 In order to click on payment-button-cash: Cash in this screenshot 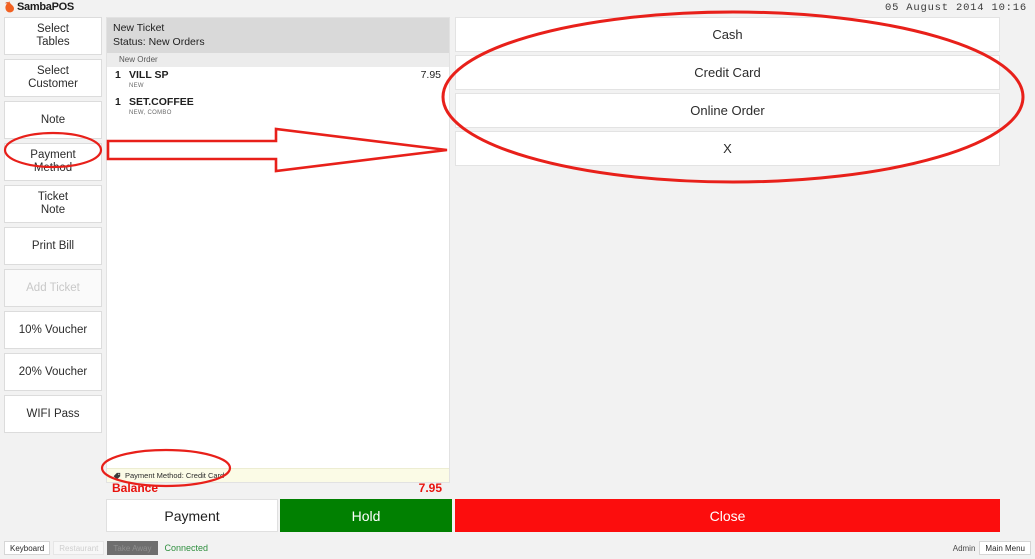, I will do `click(727, 34)`.